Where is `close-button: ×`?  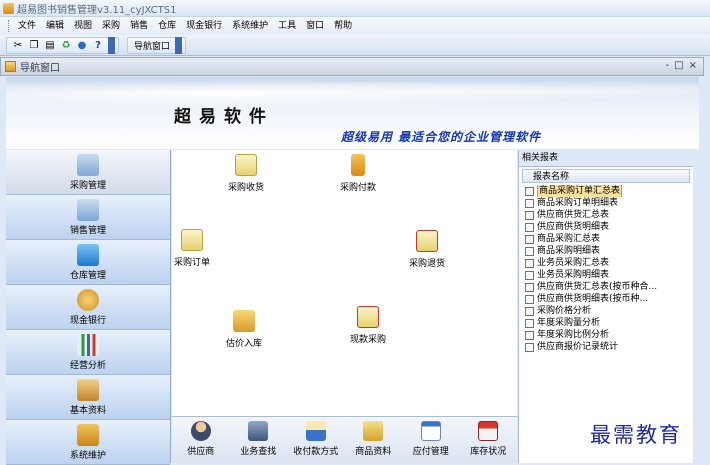
close-button: × is located at coordinates (693, 65).